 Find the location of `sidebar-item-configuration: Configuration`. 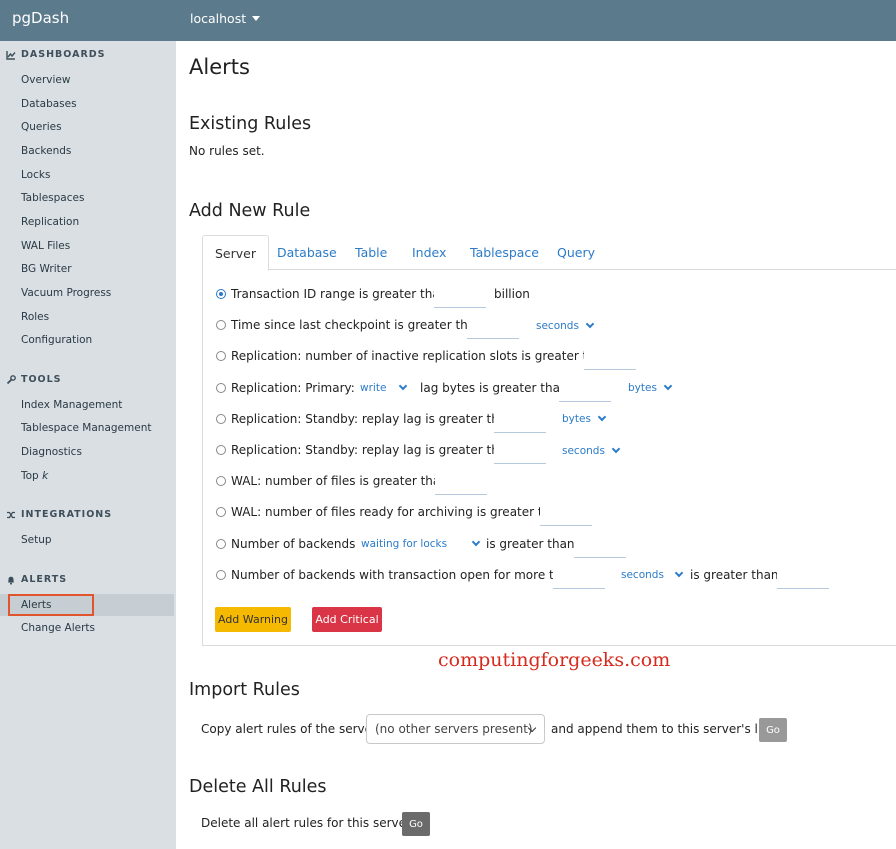

sidebar-item-configuration: Configuration is located at coordinates (56, 340).